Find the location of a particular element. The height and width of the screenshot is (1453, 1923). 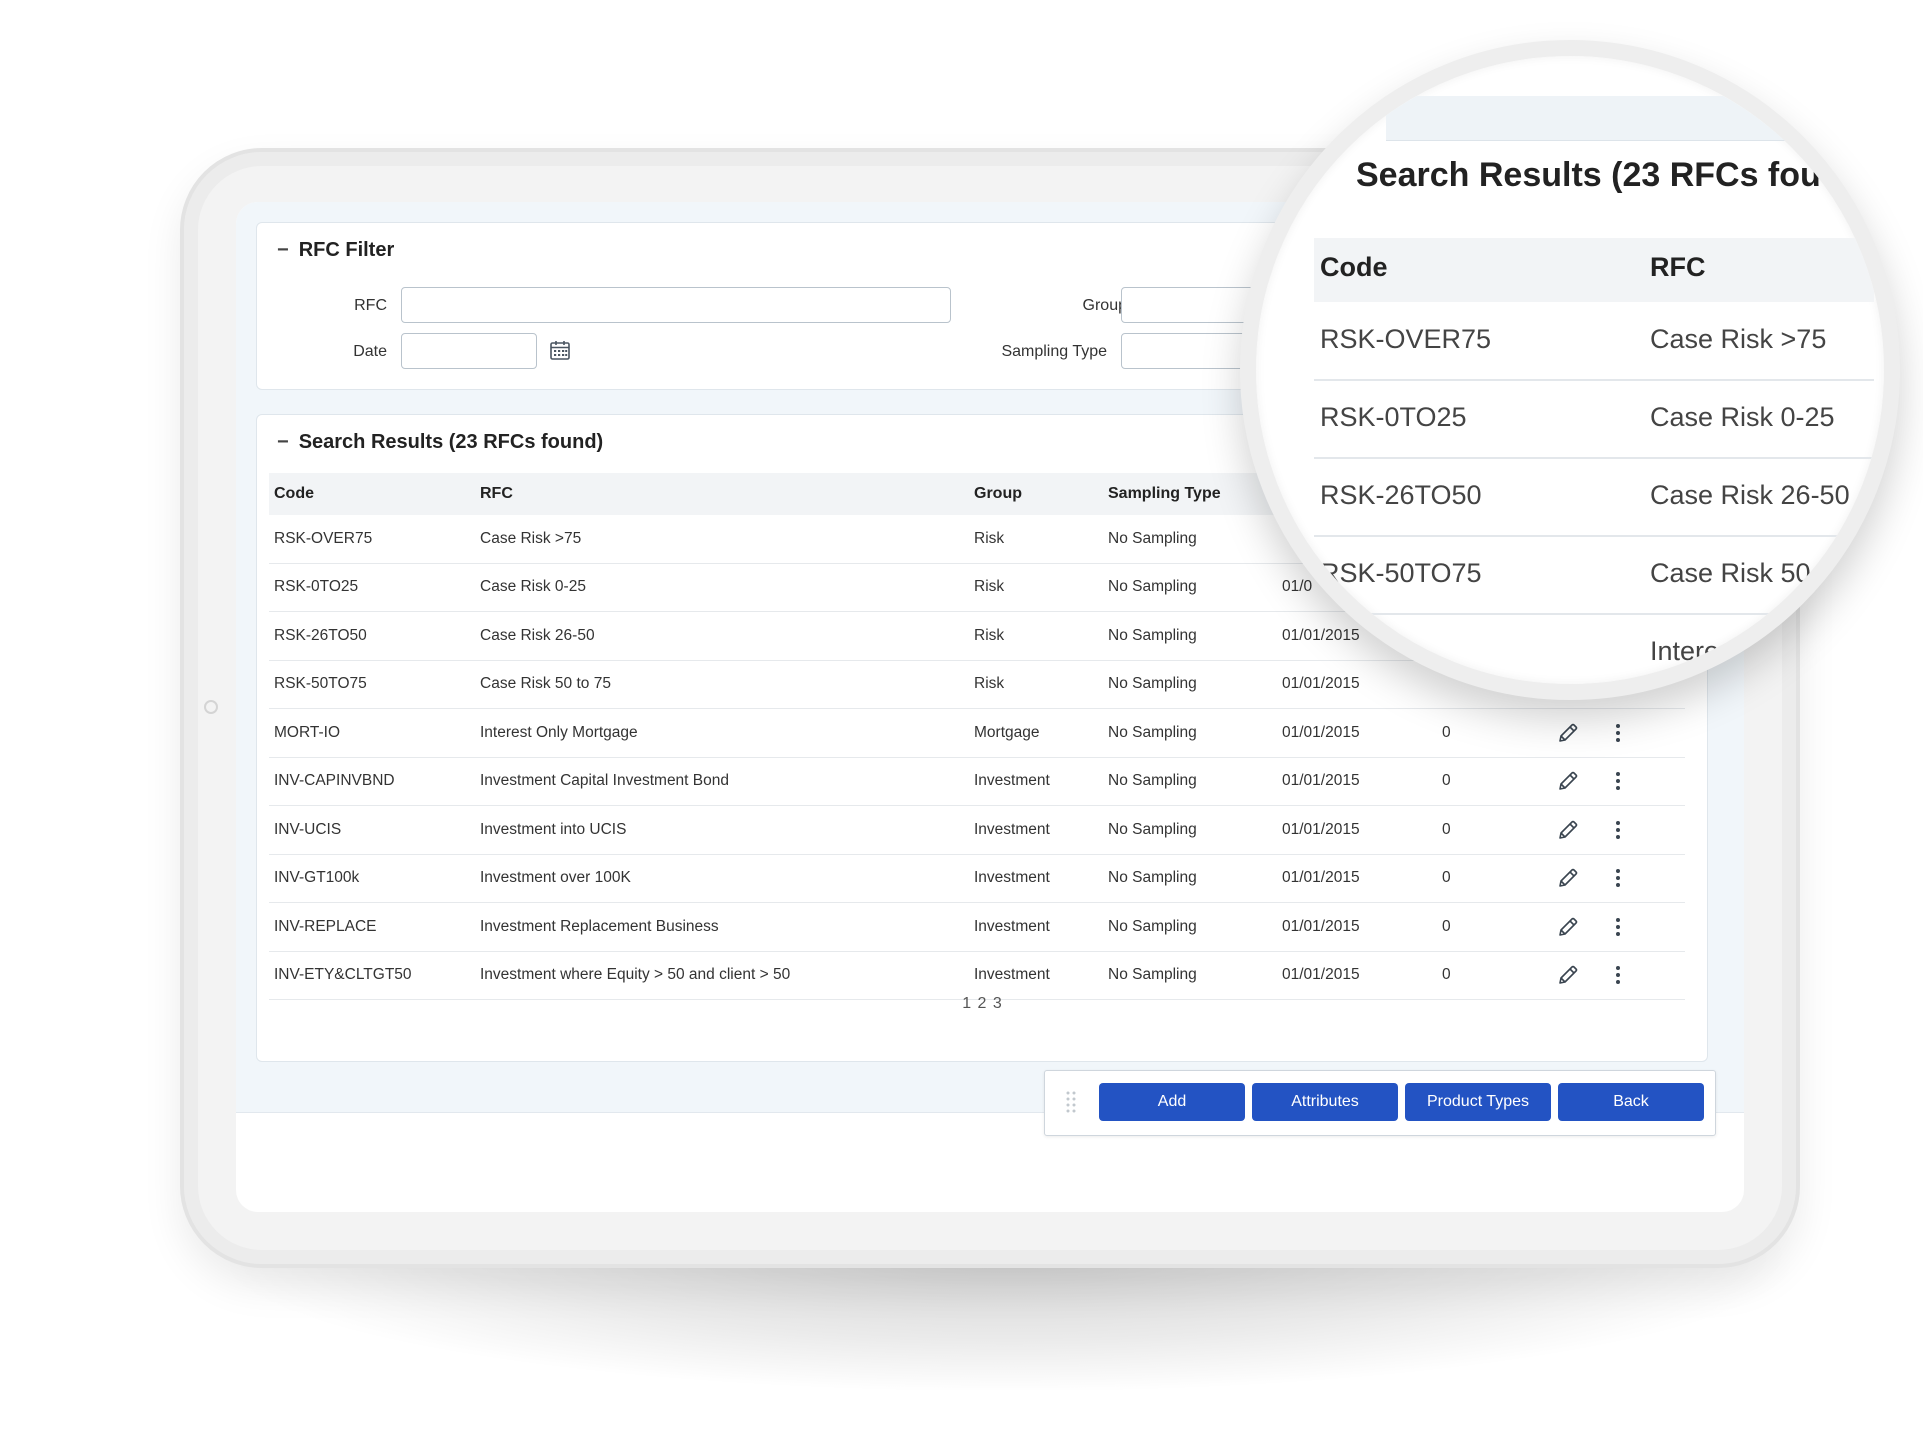

magnified-code-cell: IO is located at coordinates (1334, 651).